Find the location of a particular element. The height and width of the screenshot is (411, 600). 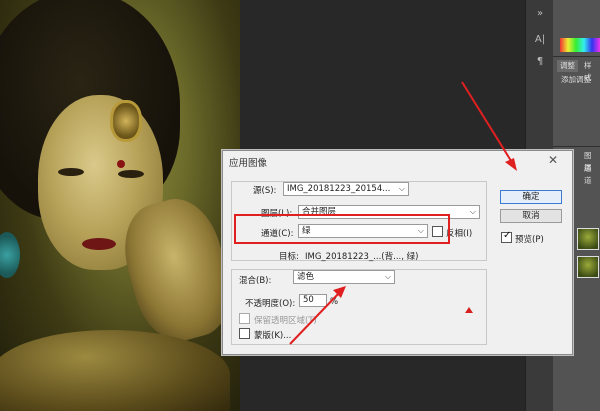

arrow-to-blend-line is located at coordinates (315, 318).